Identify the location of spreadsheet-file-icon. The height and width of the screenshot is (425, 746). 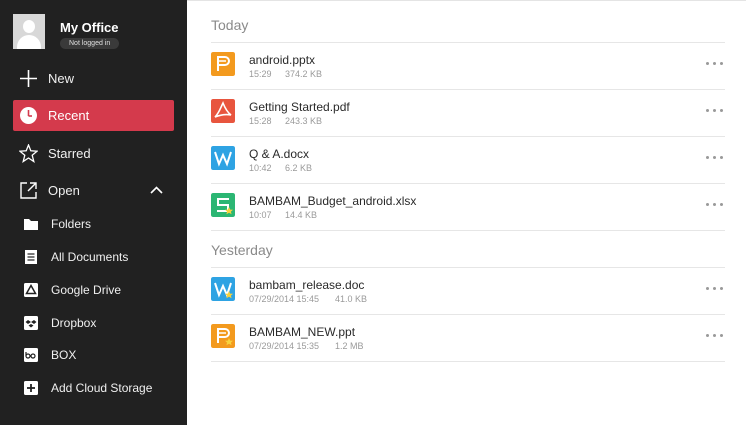
(223, 205).